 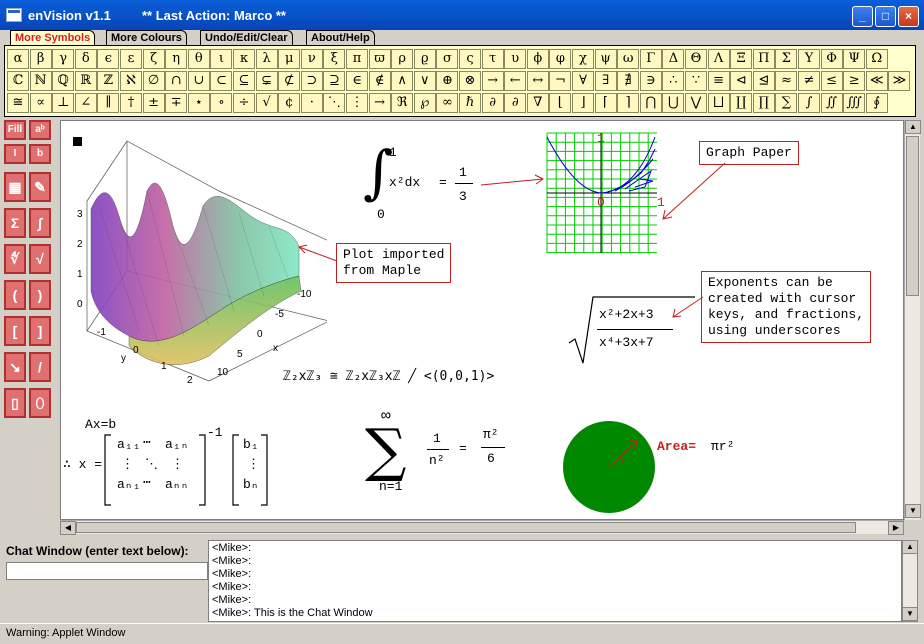 What do you see at coordinates (40, 259) in the screenshot?
I see `sqrt-tool-button: √` at bounding box center [40, 259].